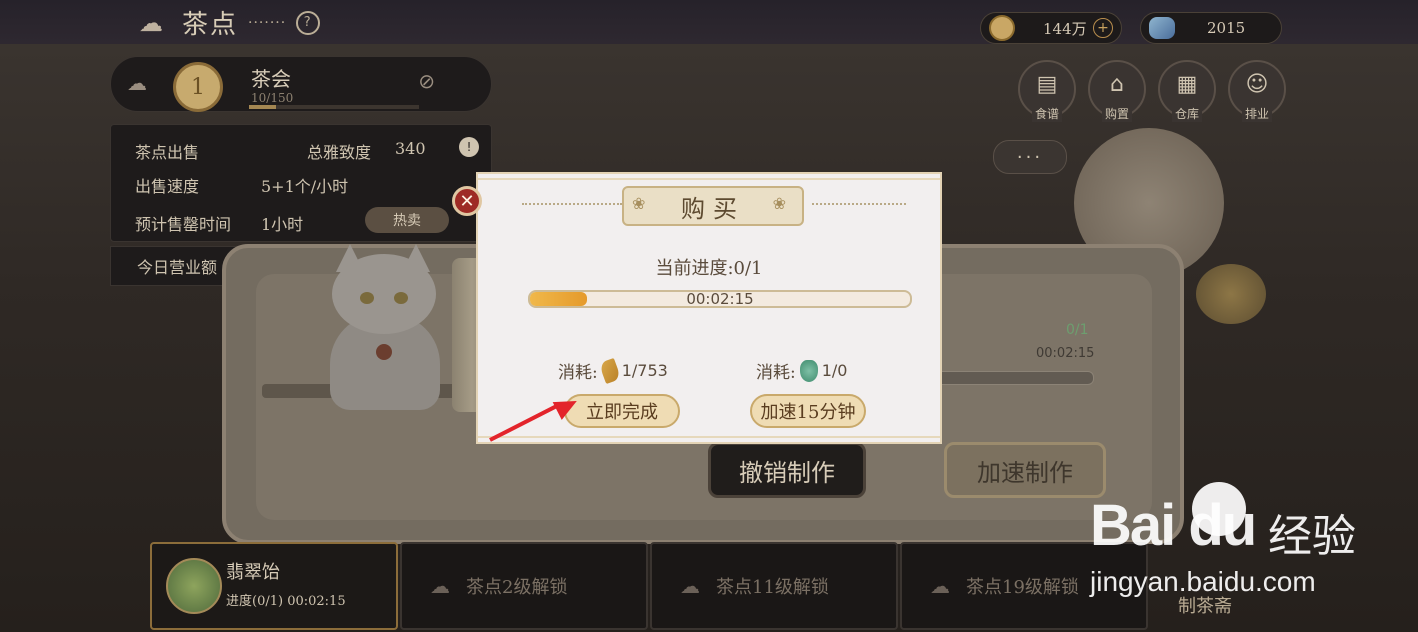 Image resolution: width=1418 pixels, height=632 pixels. I want to click on dialog-progress-bar: 00:02:15, so click(720, 299).